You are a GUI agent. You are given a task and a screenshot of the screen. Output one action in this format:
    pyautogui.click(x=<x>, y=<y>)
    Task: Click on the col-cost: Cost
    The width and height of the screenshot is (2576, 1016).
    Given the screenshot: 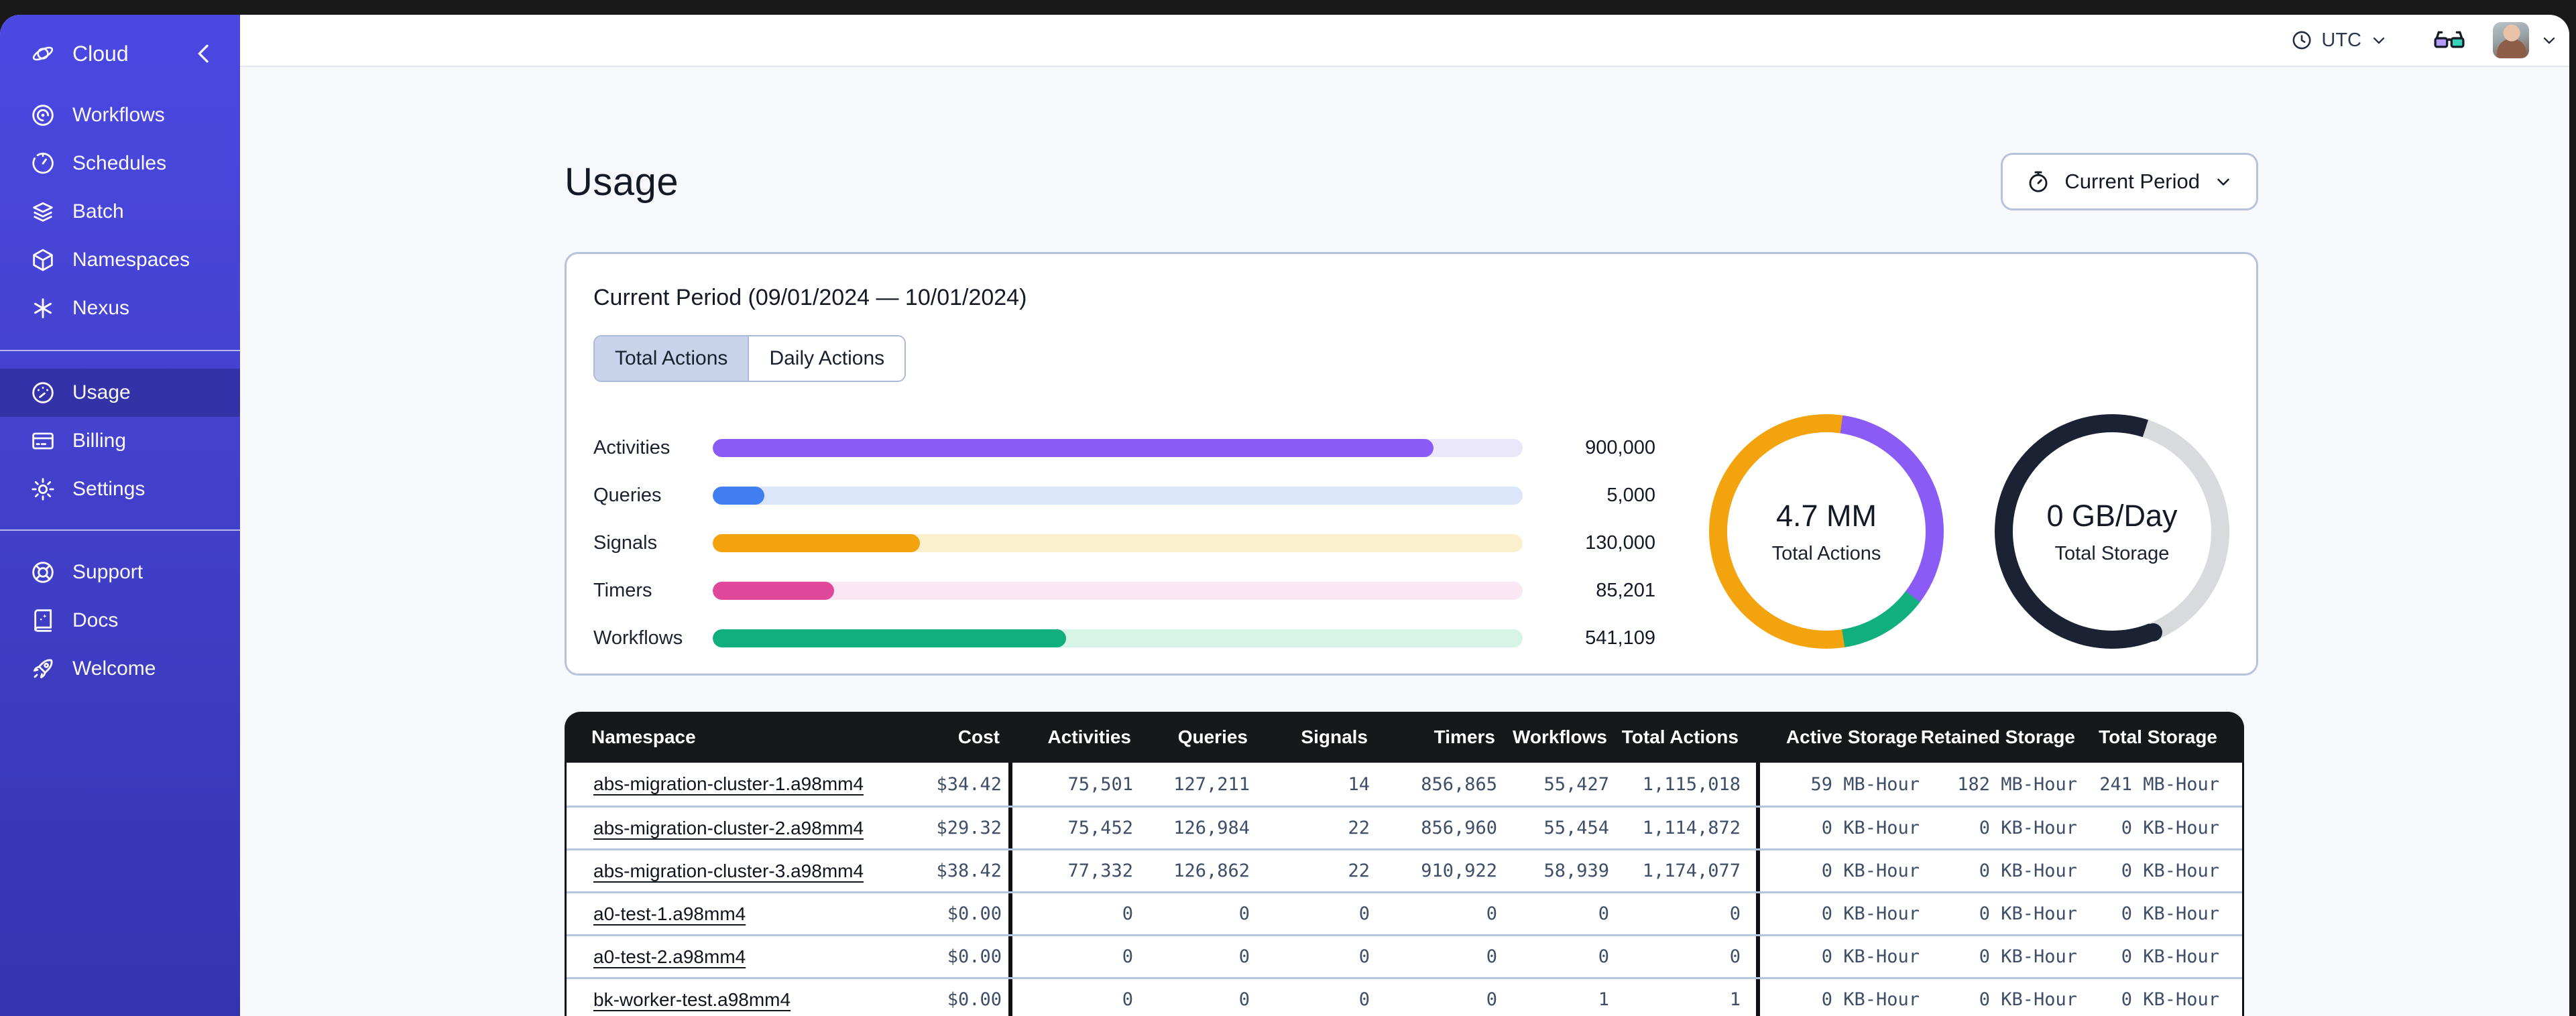 What is the action you would take?
    pyautogui.click(x=978, y=737)
    